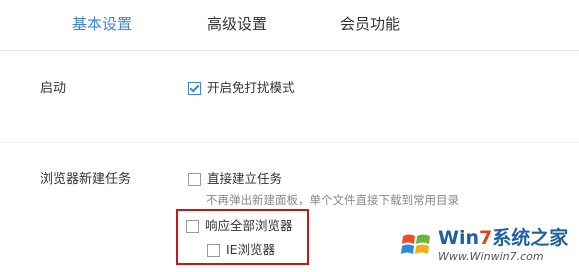 This screenshot has width=579, height=272. Describe the element at coordinates (194, 88) in the screenshot. I see `do-not-disturb-checkbox` at that location.